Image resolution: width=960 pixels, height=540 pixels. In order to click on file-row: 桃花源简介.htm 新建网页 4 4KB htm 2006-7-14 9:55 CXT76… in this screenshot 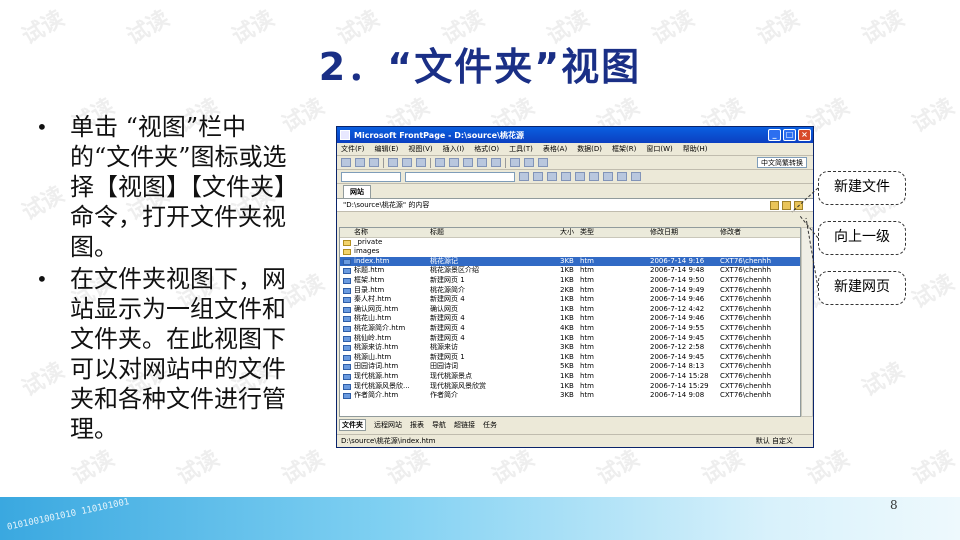, I will do `click(570, 329)`.